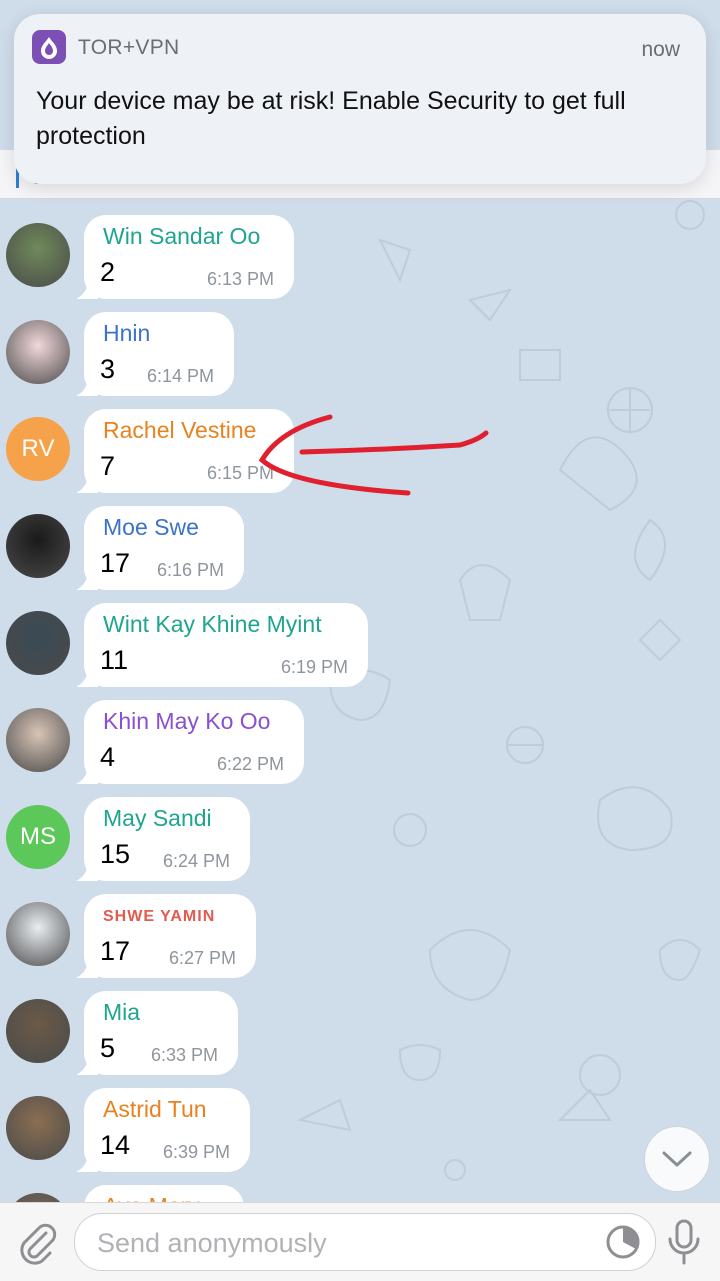  Describe the element at coordinates (108, 272) in the screenshot. I see `message-text: 2` at that location.